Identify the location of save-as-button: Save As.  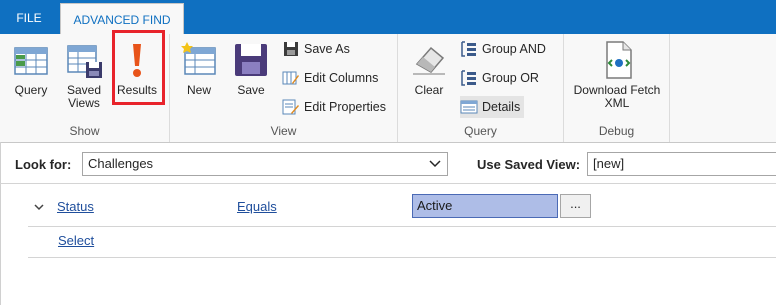
(316, 49).